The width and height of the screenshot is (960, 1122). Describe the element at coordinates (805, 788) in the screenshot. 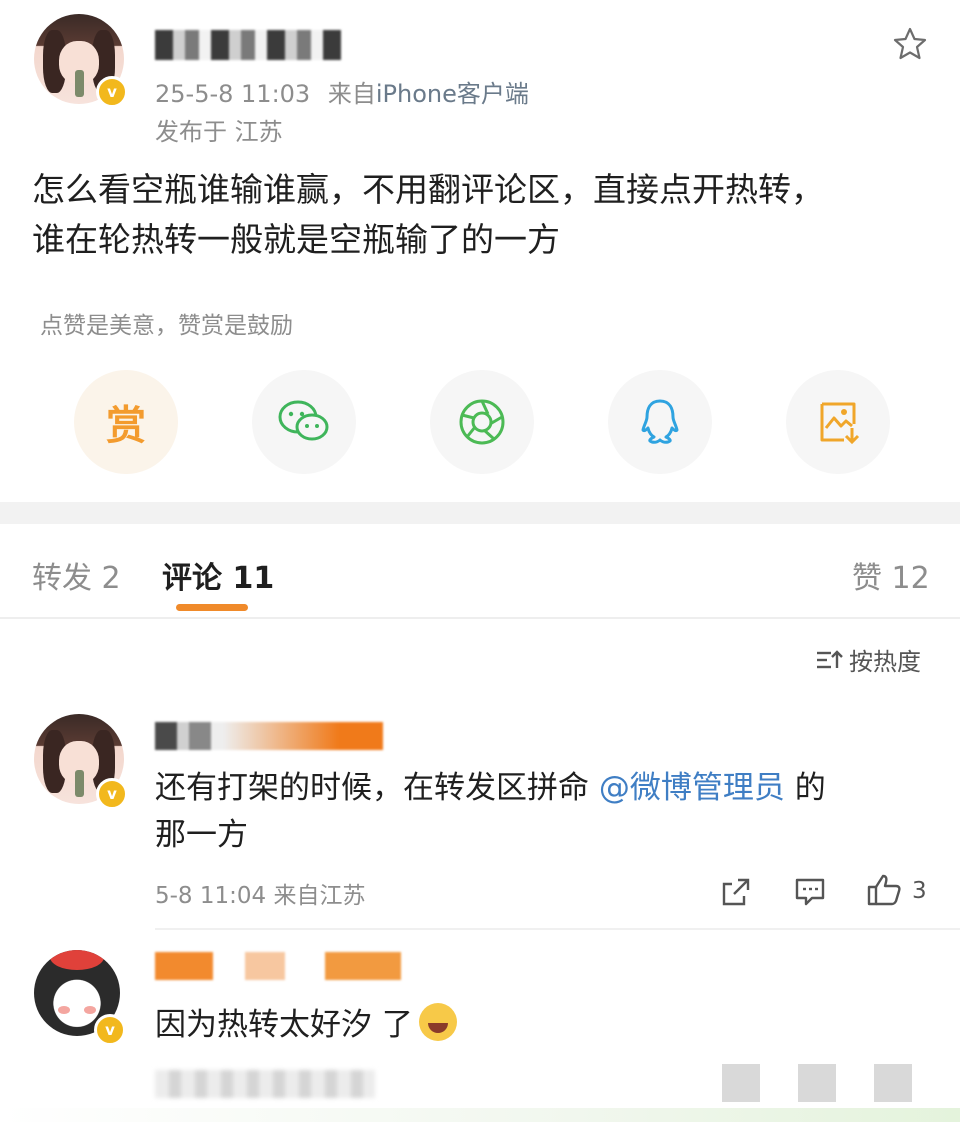

I see `comment-text-part-2: 的` at that location.